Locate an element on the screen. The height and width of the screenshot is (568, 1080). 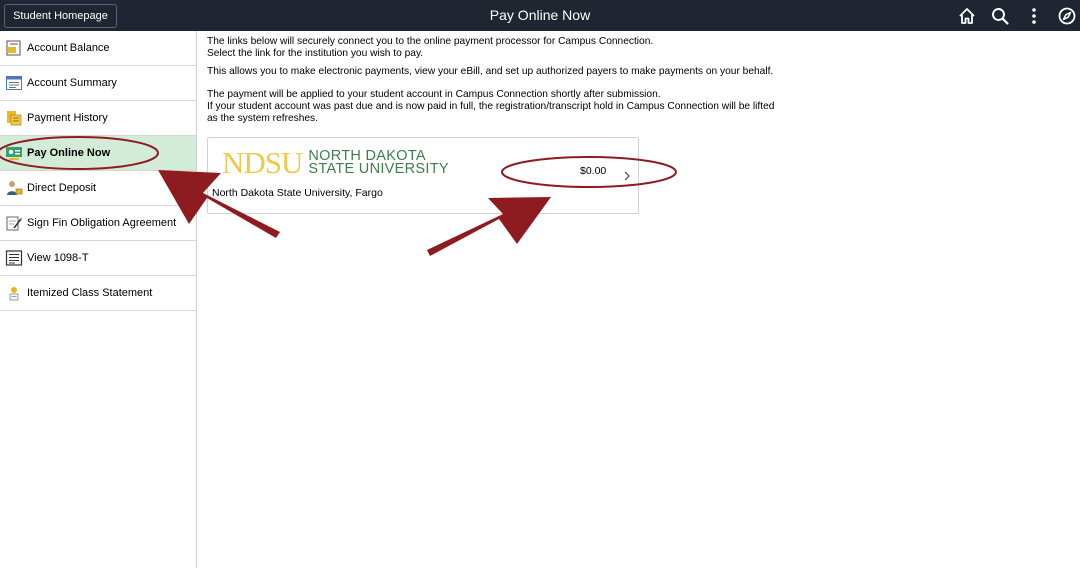
home-icon is located at coordinates (967, 16).